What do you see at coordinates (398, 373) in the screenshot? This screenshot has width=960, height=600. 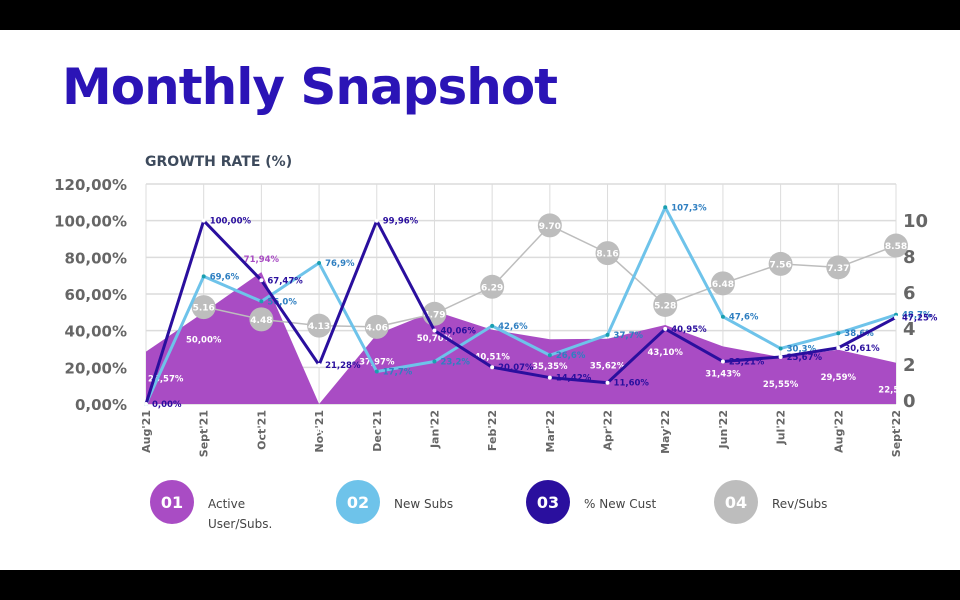 I see `data-label: 17,7%` at bounding box center [398, 373].